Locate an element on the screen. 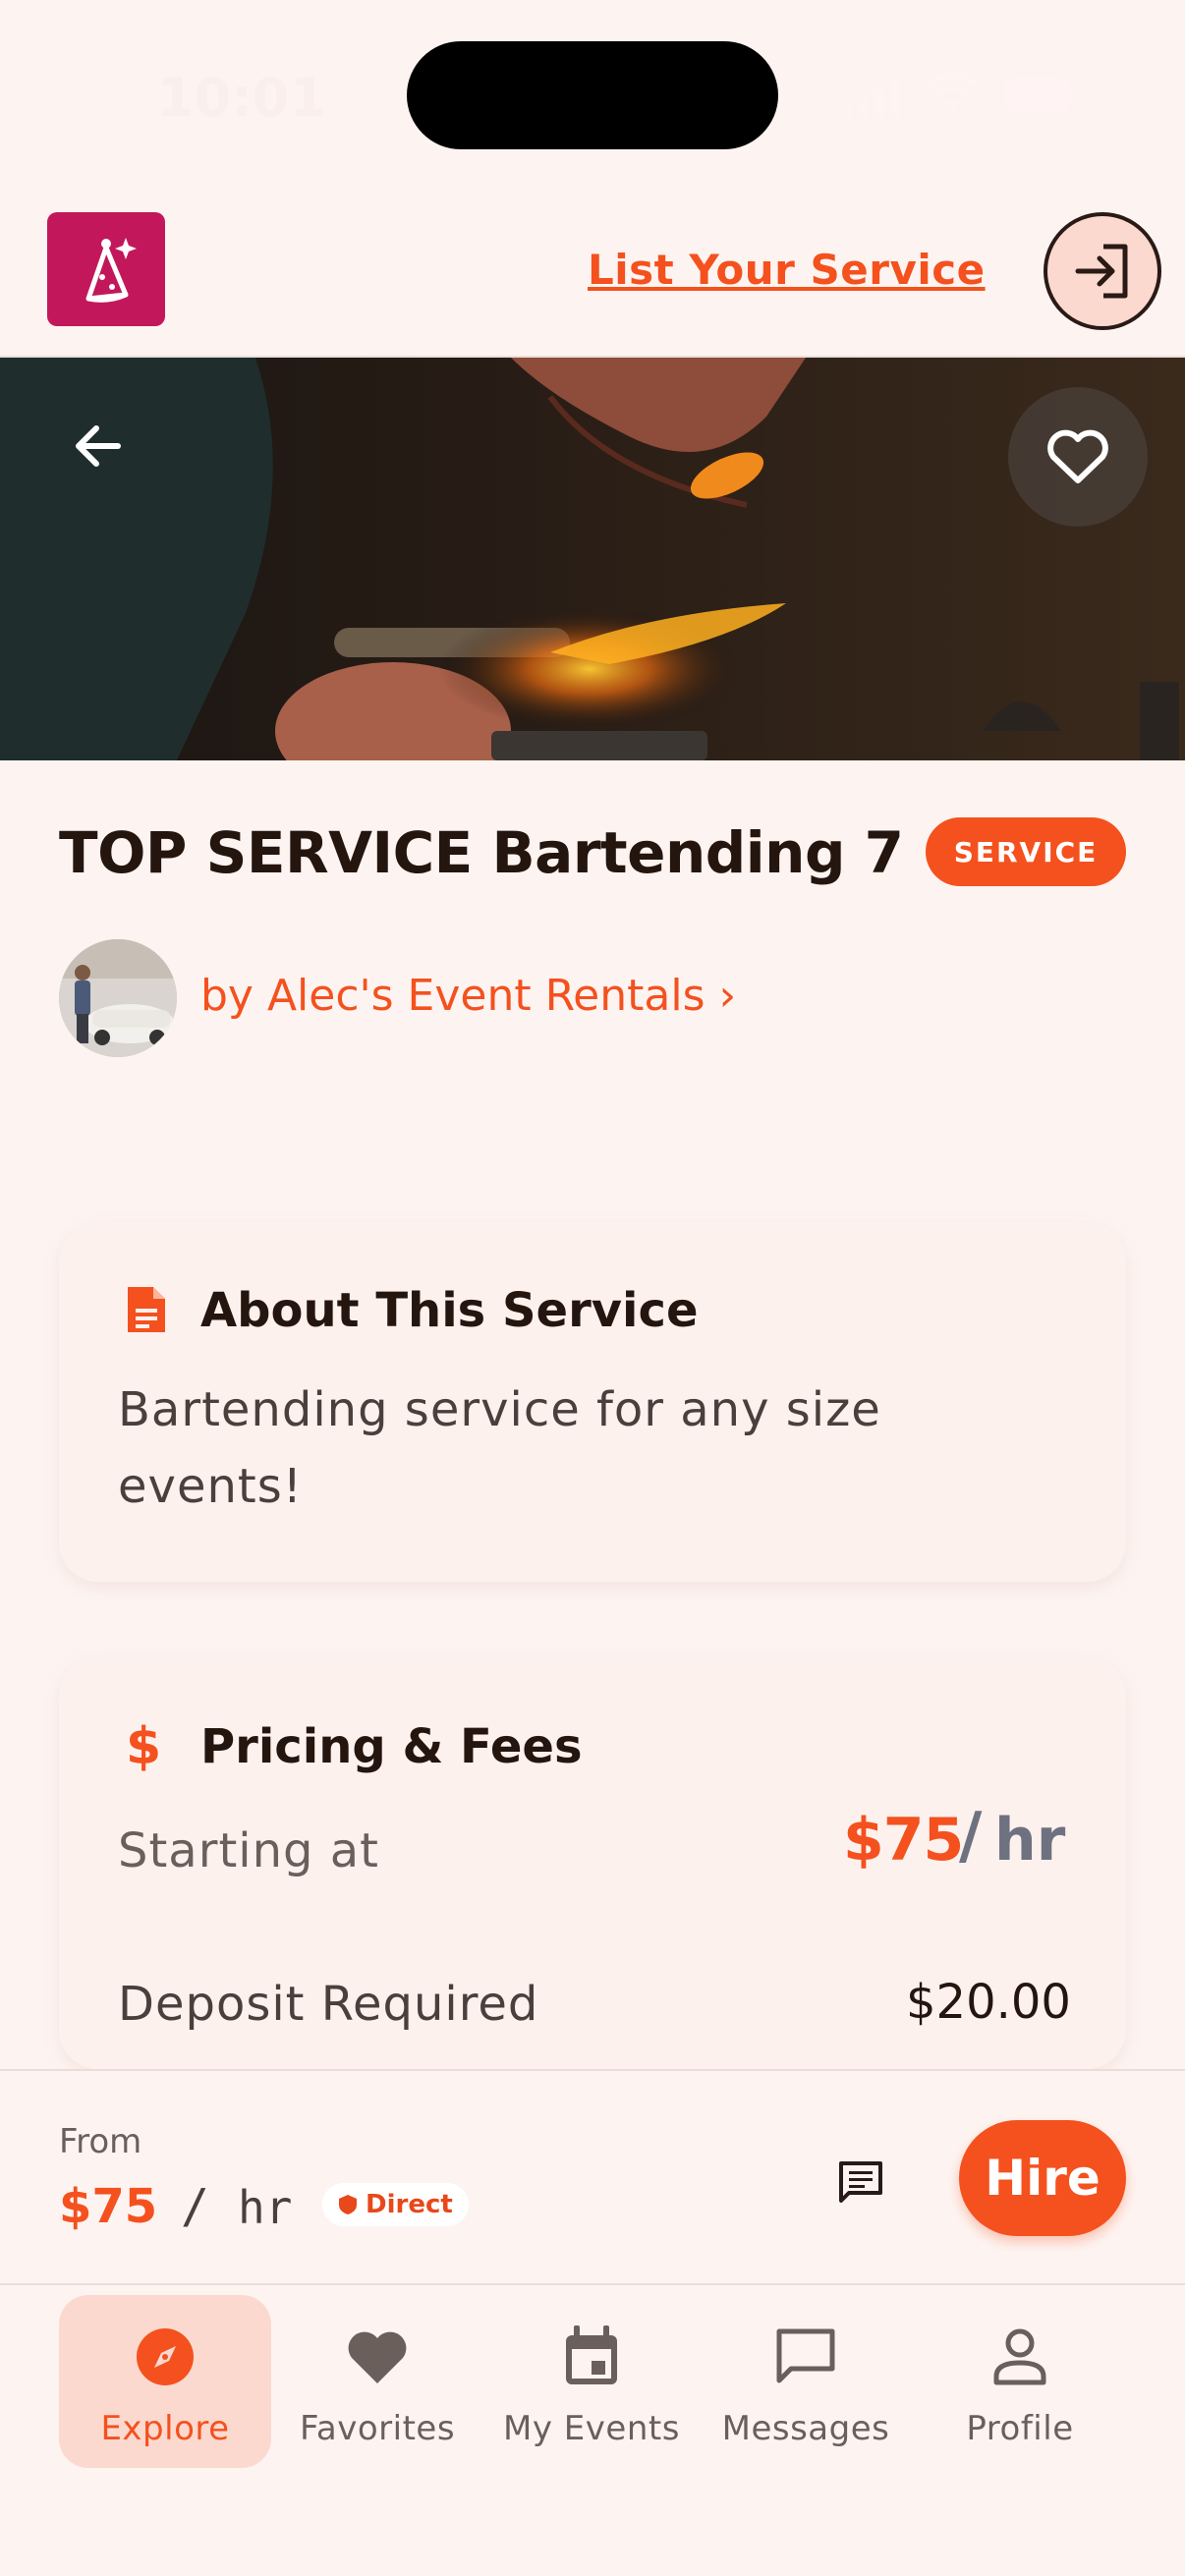 This screenshot has width=1185, height=2576. tab-messages: Messages is located at coordinates (806, 2381).